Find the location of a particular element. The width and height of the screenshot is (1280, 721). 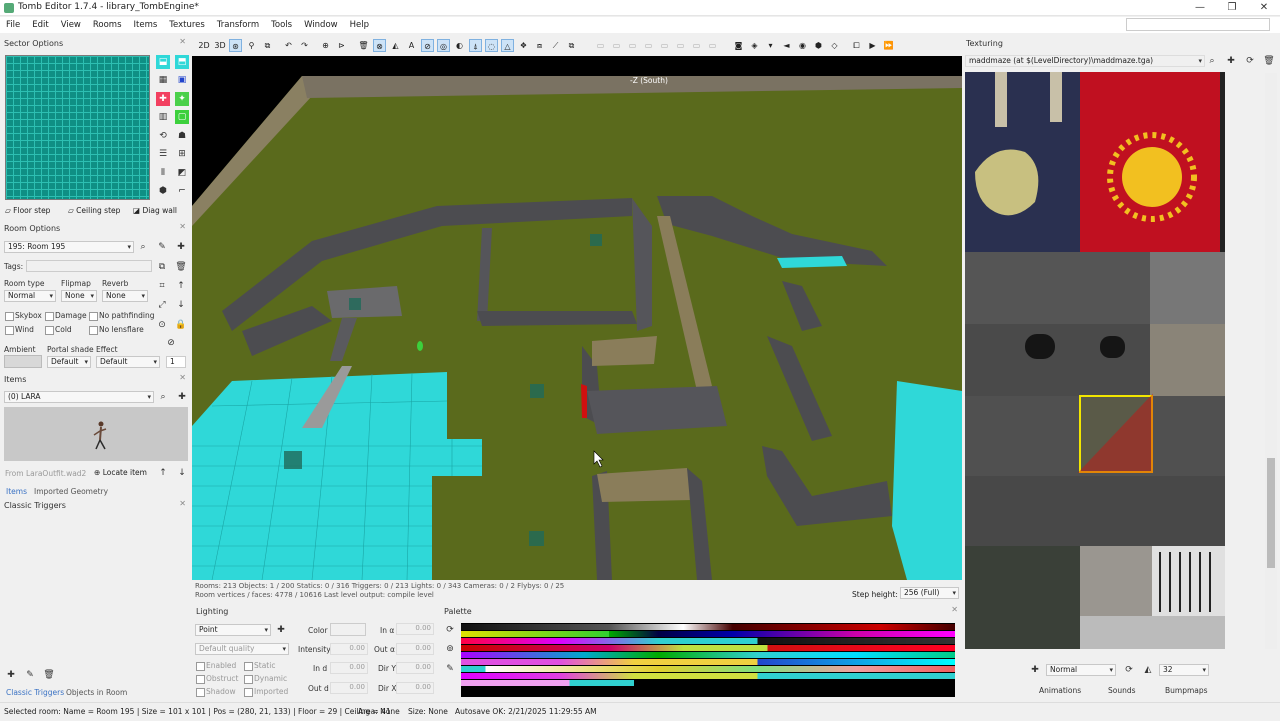

undo-icon: ↶ is located at coordinates (288, 45).